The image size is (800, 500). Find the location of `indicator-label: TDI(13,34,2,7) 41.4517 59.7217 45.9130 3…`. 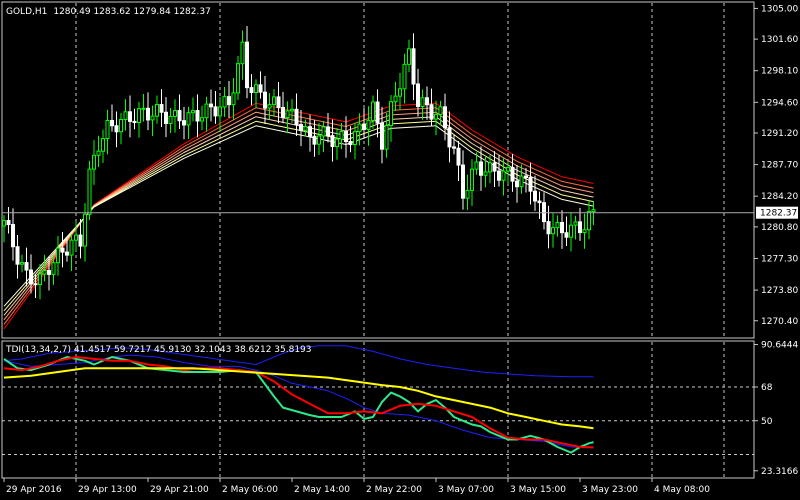

indicator-label: TDI(13,34,2,7) 41.4517 59.7217 45.9130 3… is located at coordinates (158, 350).